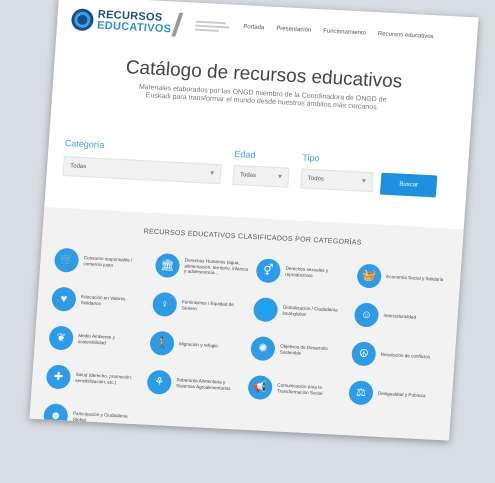 Image resolution: width=495 pixels, height=483 pixels. I want to click on medkit-icon: ✚, so click(58, 376).